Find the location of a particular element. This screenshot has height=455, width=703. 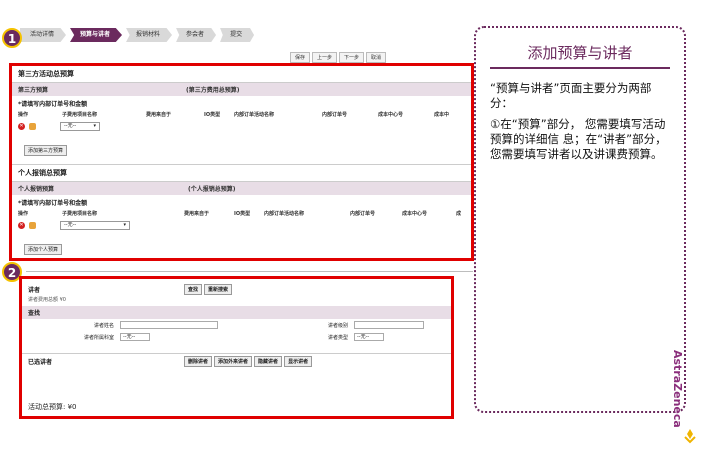

third-party-band-label: 第三方预算 is located at coordinates (33, 90).